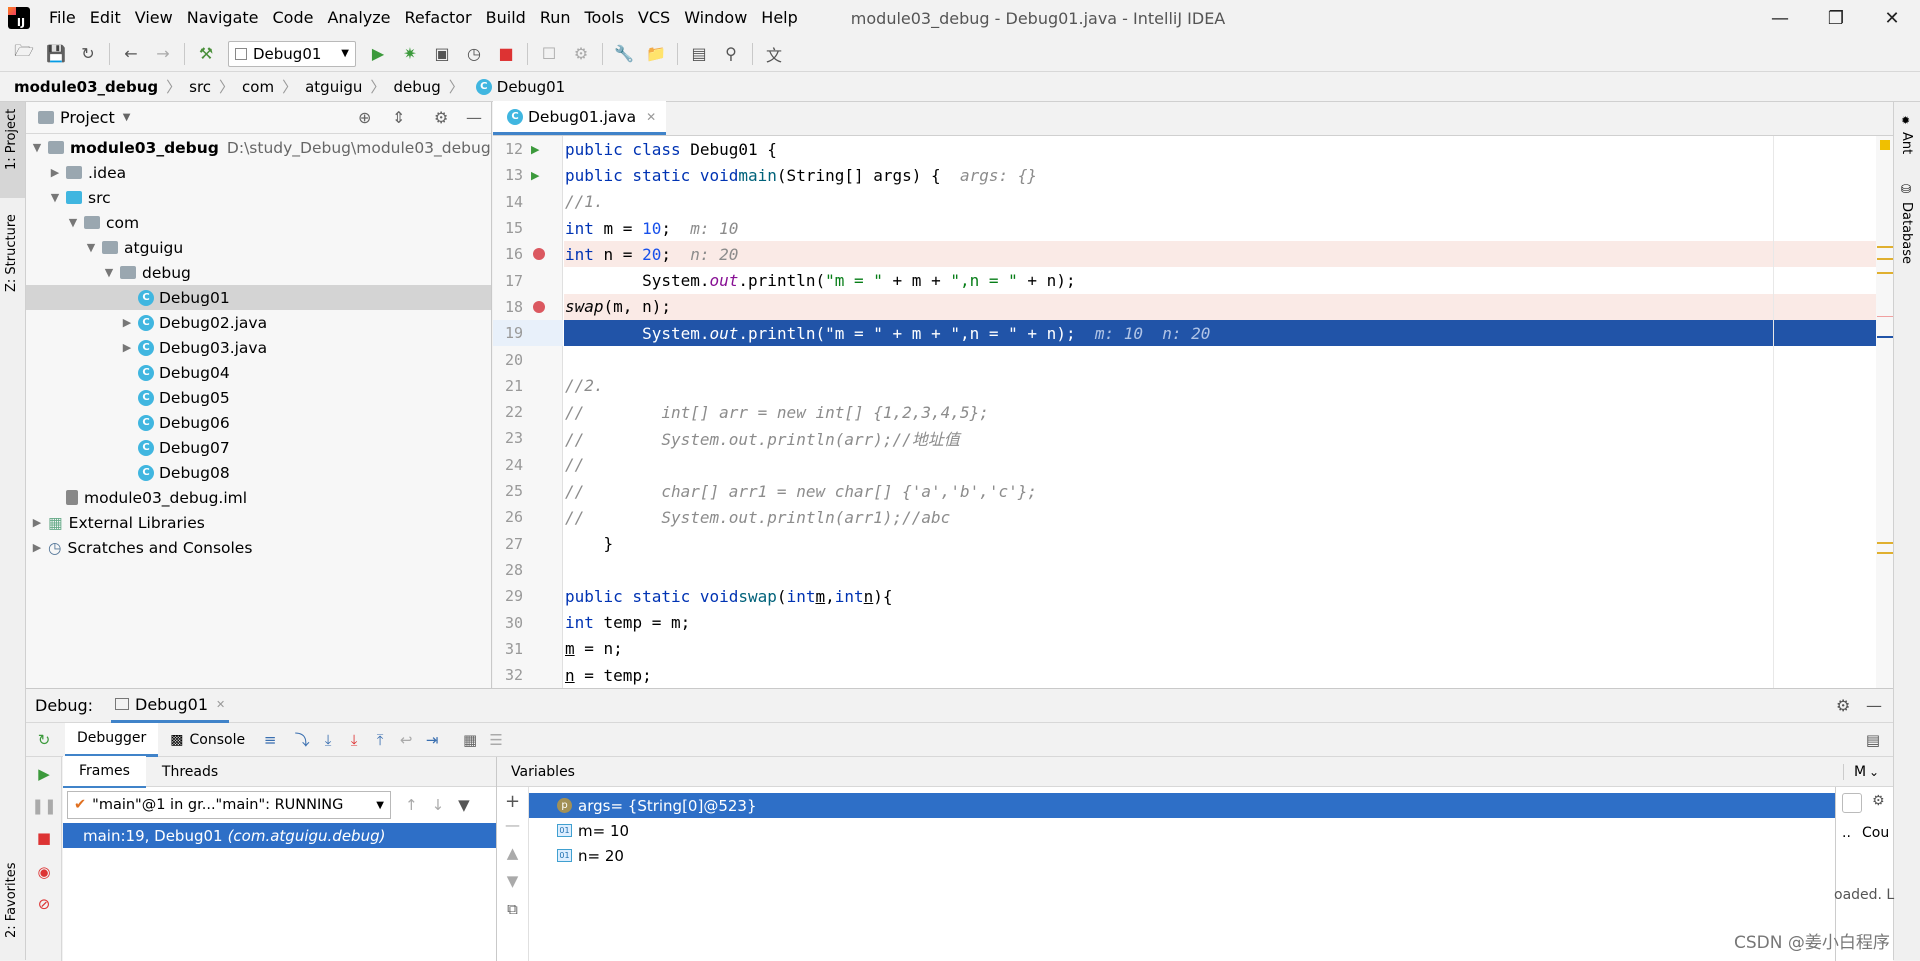 The width and height of the screenshot is (1920, 961). I want to click on profiler-icon: ◷, so click(474, 54).